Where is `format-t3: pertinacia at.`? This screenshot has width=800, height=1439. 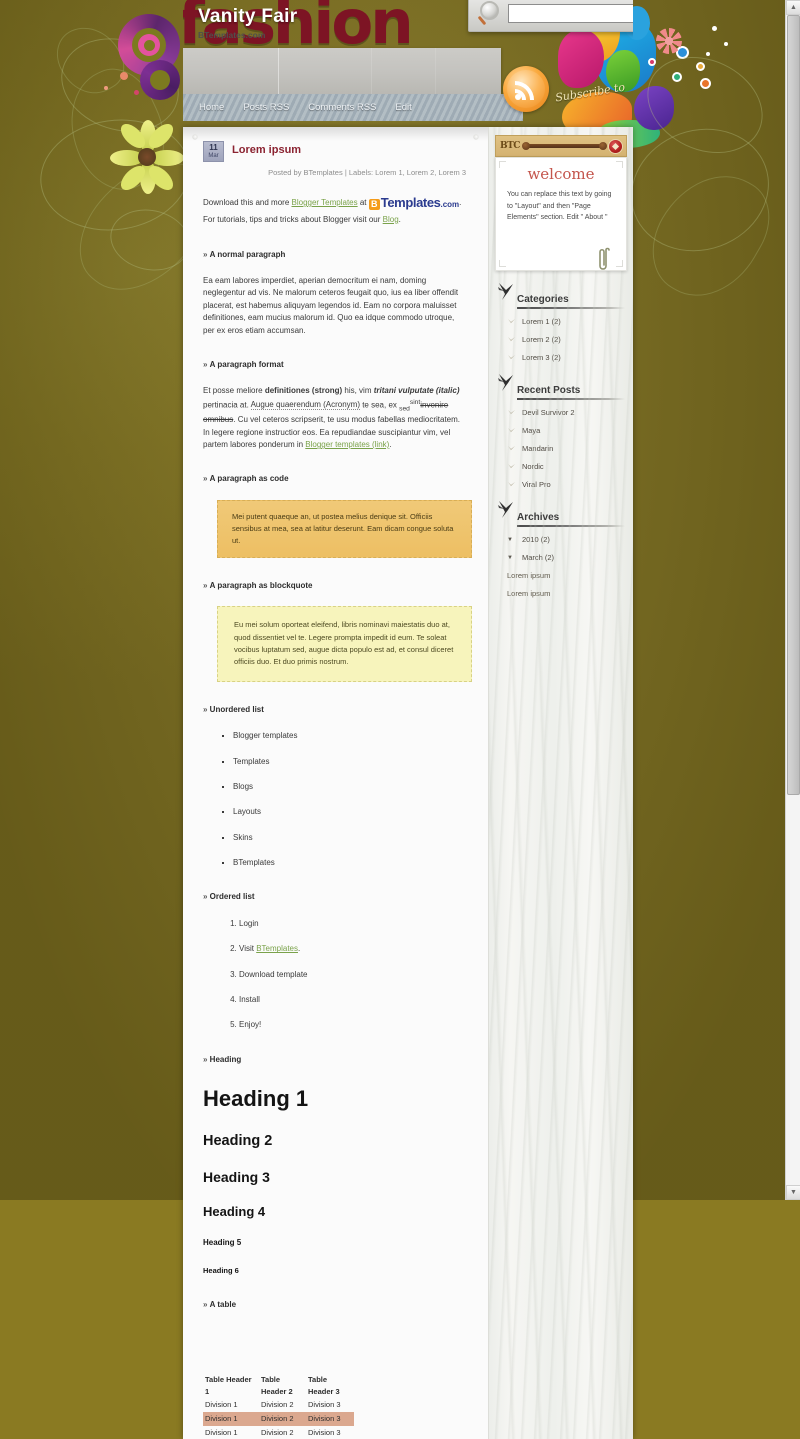
format-t3: pertinacia at. is located at coordinates (227, 405).